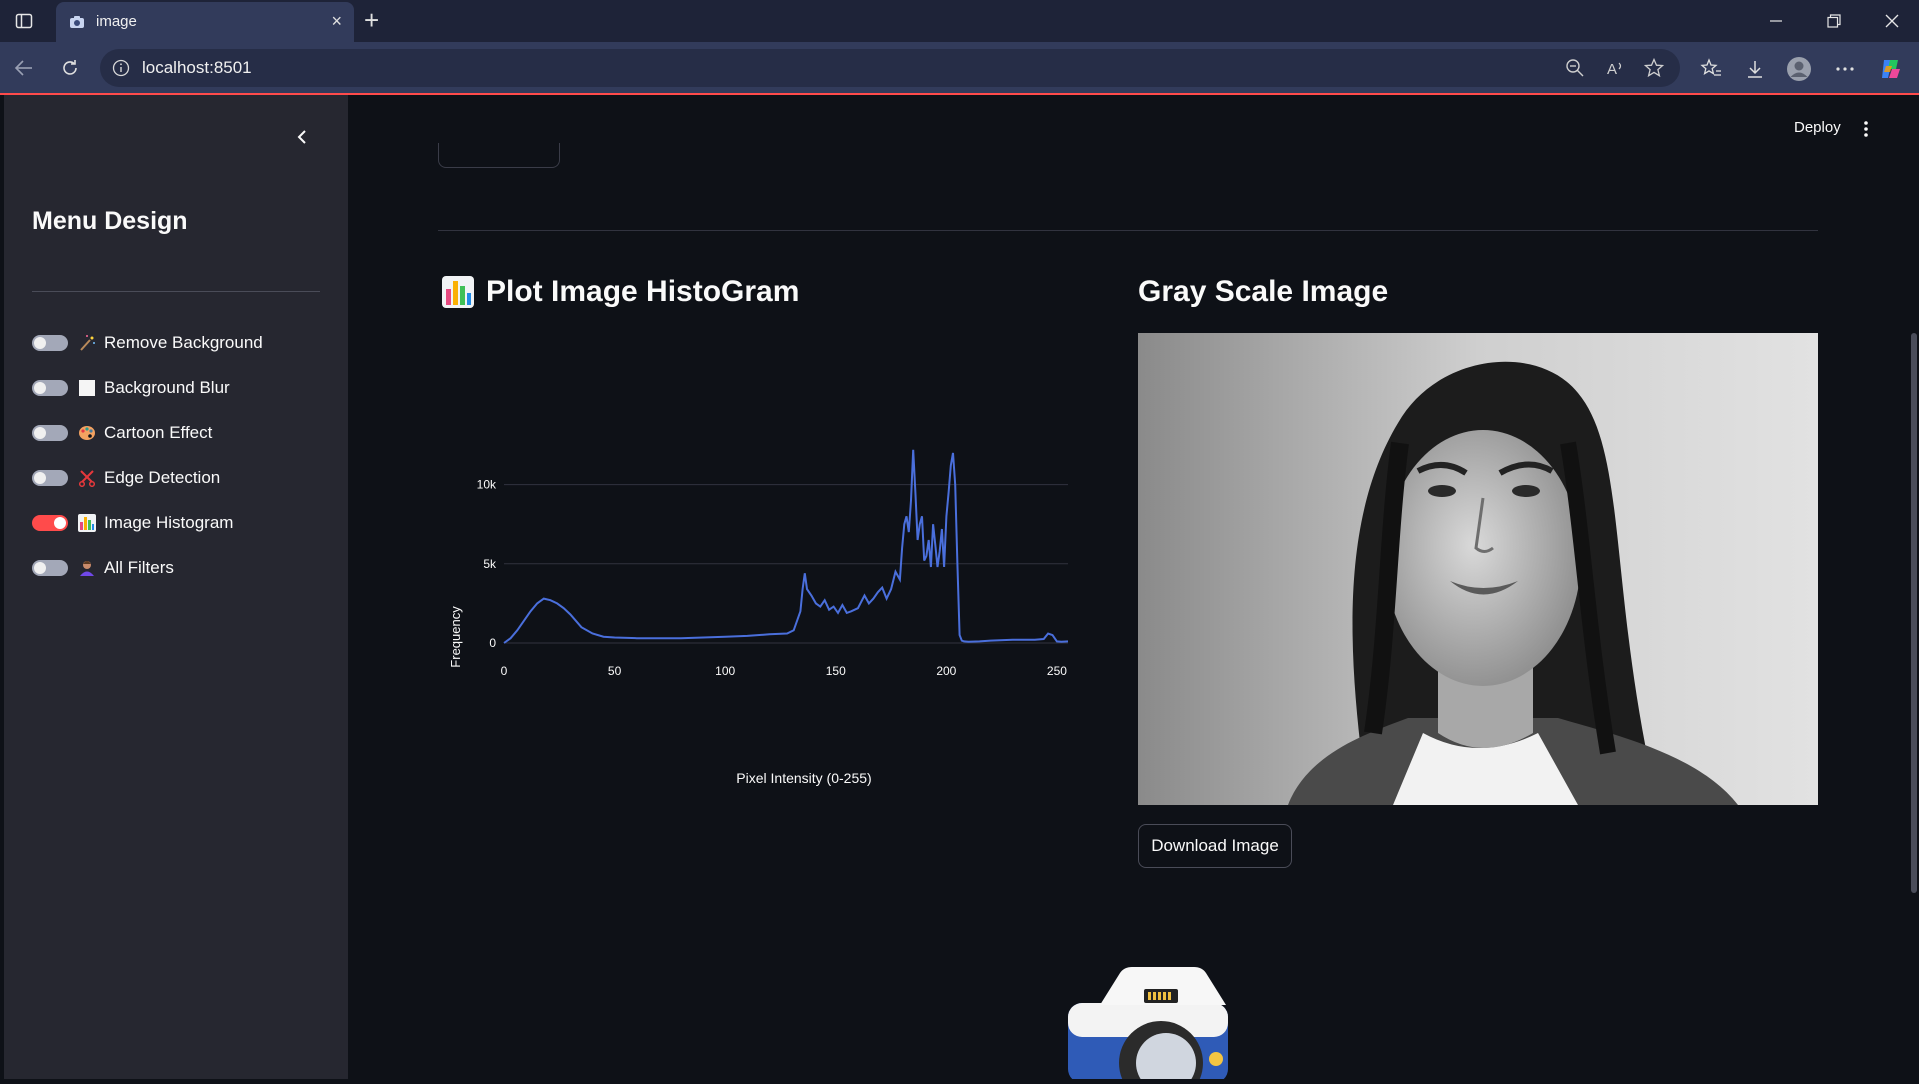 The image size is (1919, 1084). I want to click on site-info-icon, so click(121, 68).